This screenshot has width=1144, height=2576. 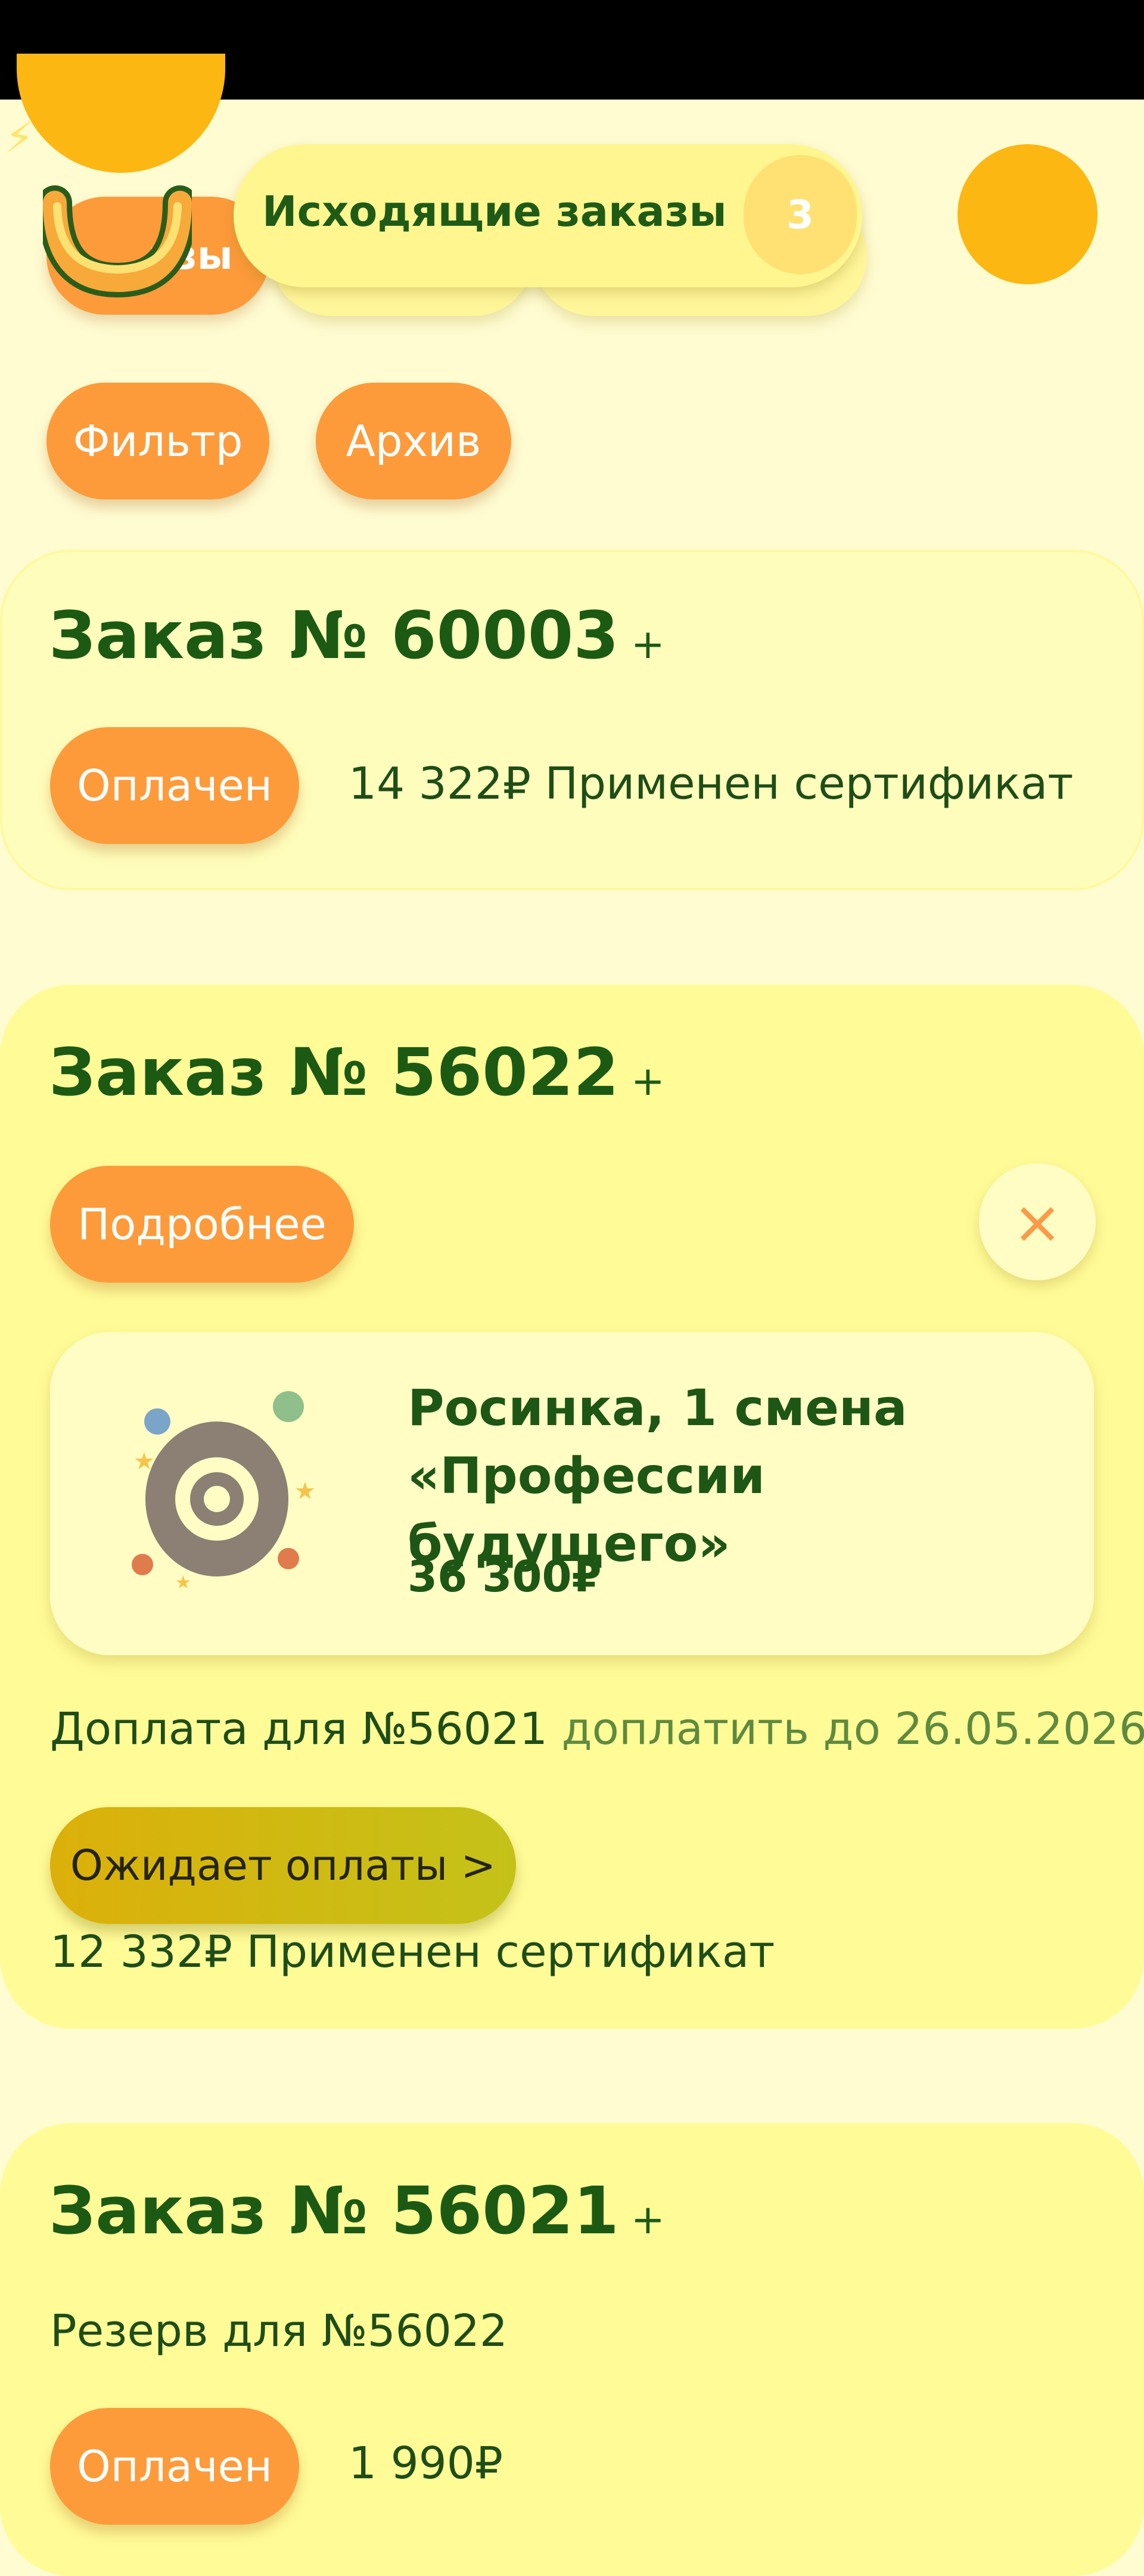 What do you see at coordinates (334, 2210) in the screenshot?
I see `order-number: Заказ № 56021` at bounding box center [334, 2210].